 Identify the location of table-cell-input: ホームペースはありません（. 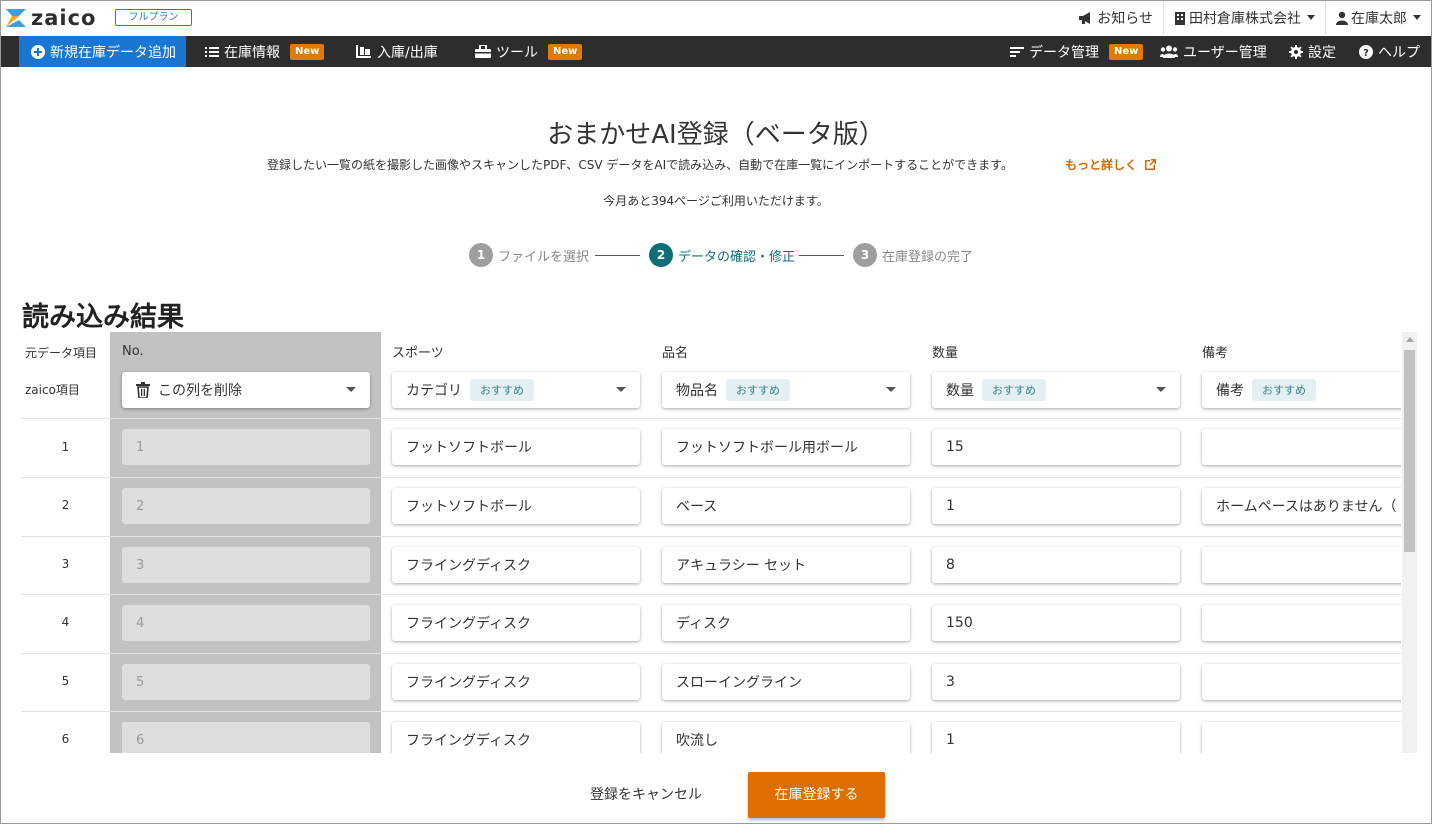
(1301, 506).